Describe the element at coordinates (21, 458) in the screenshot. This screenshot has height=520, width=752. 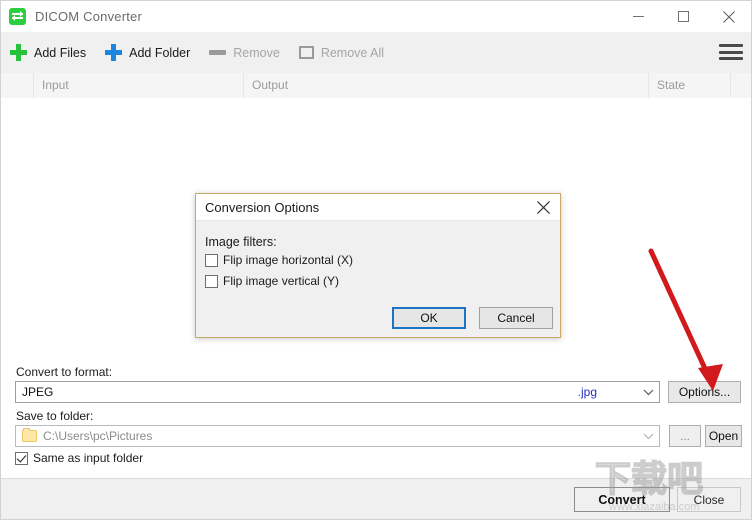
I see `same-as-input-folder-checkbox` at that location.